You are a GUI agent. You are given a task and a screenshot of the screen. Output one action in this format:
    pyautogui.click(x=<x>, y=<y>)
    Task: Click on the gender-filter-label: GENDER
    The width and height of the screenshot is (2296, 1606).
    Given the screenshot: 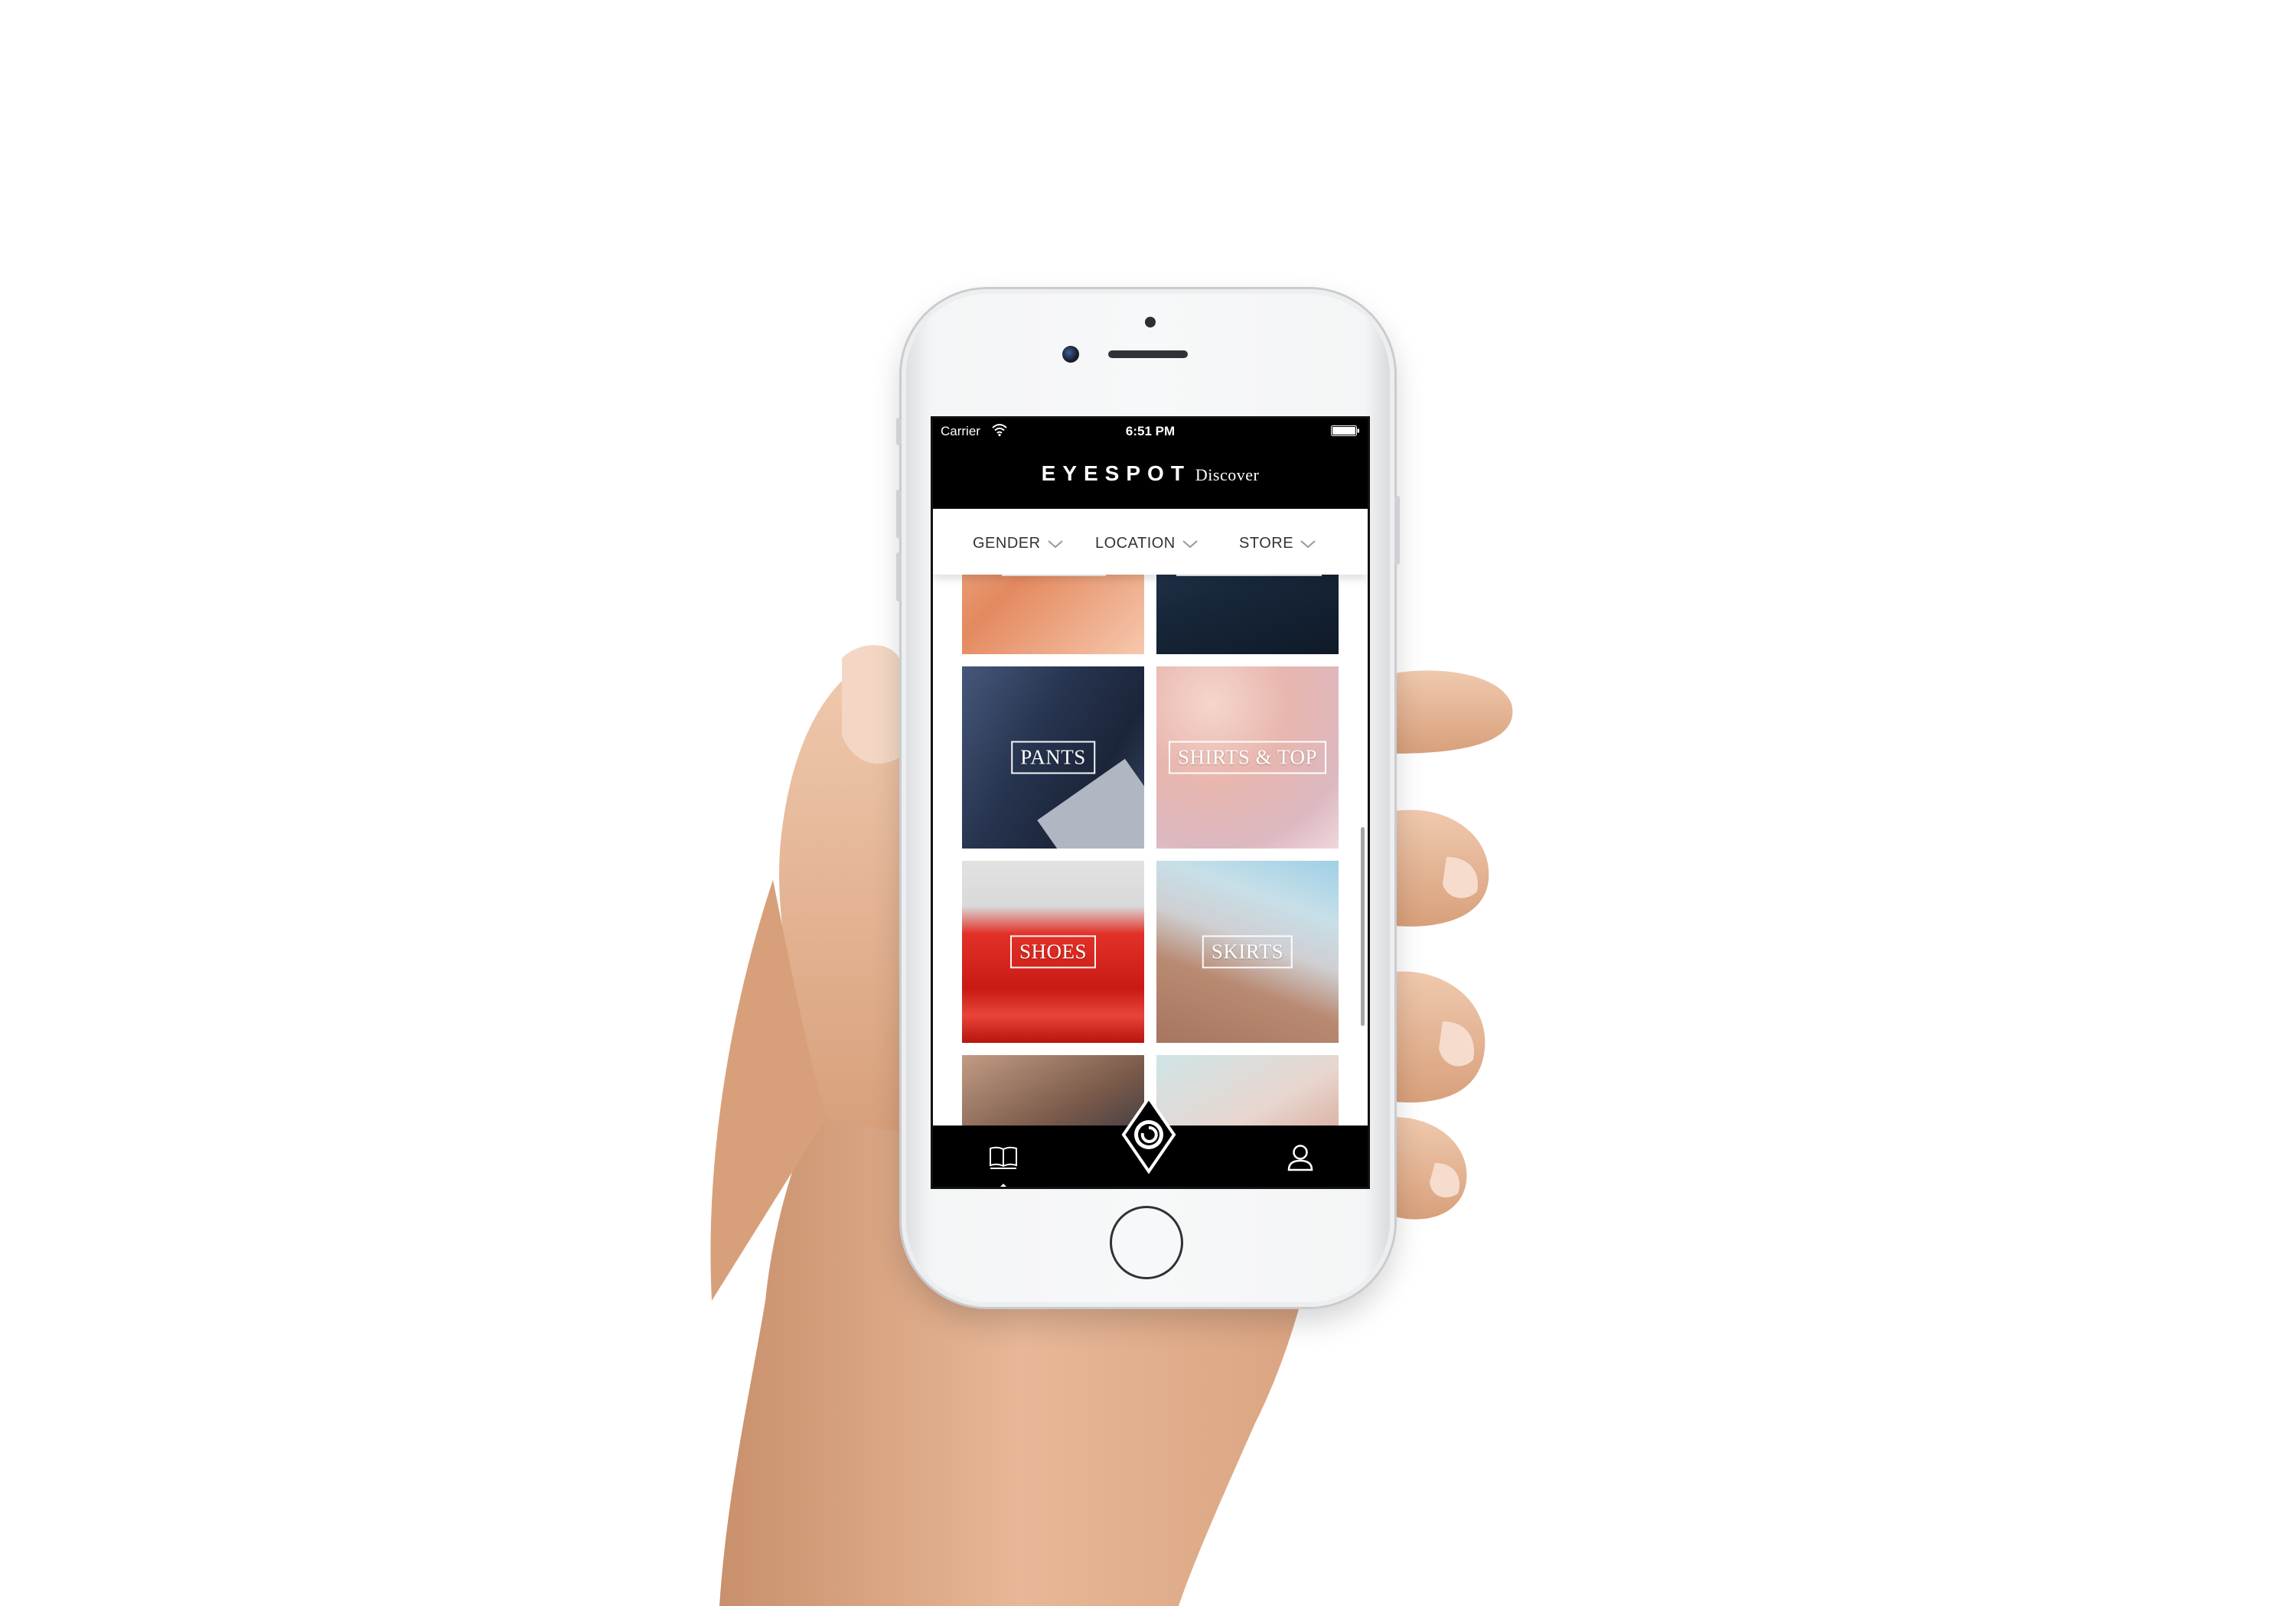 What is the action you would take?
    pyautogui.click(x=1007, y=543)
    